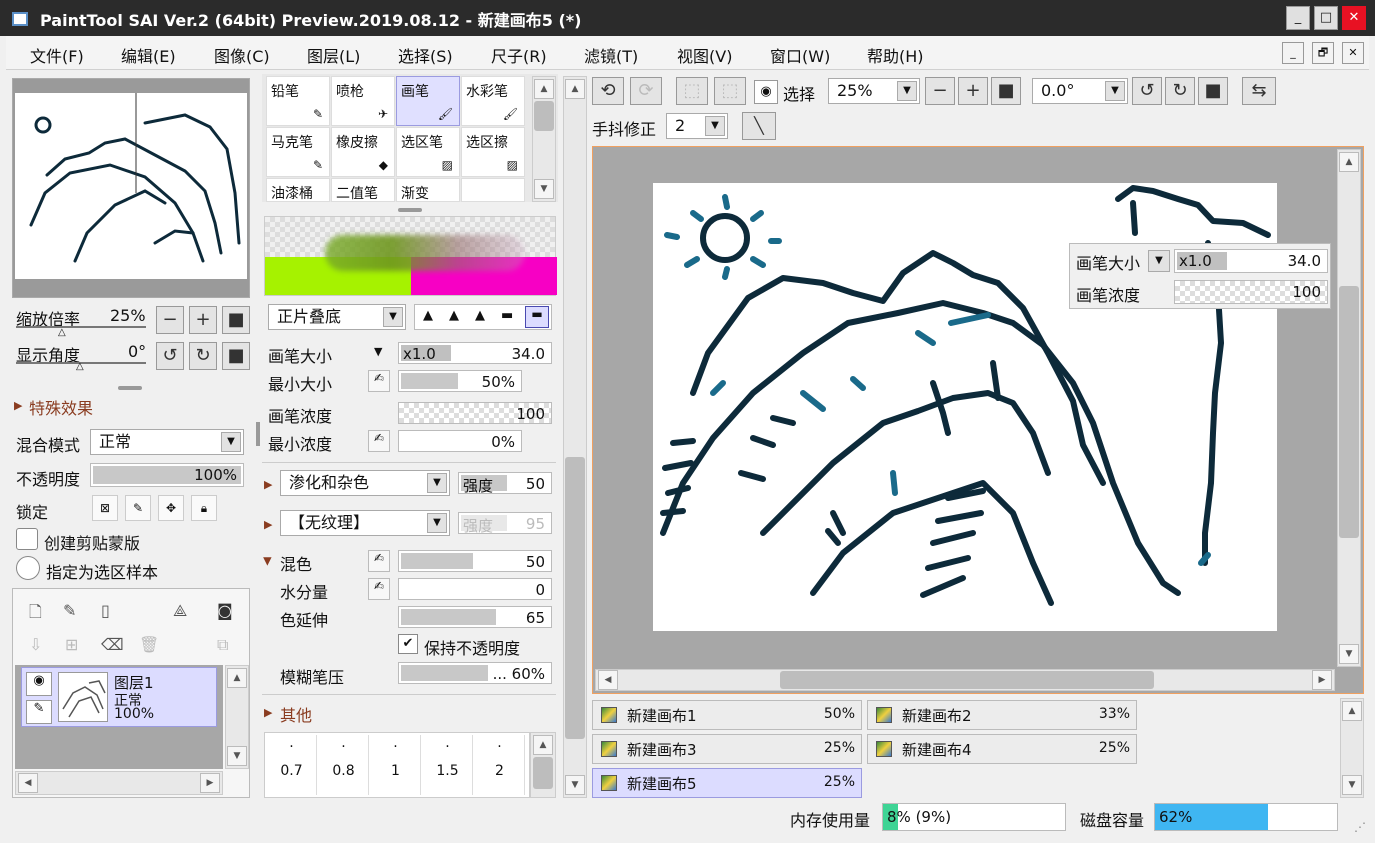 The height and width of the screenshot is (843, 1375). I want to click on paint-pen-icon: ✎, so click(39, 712).